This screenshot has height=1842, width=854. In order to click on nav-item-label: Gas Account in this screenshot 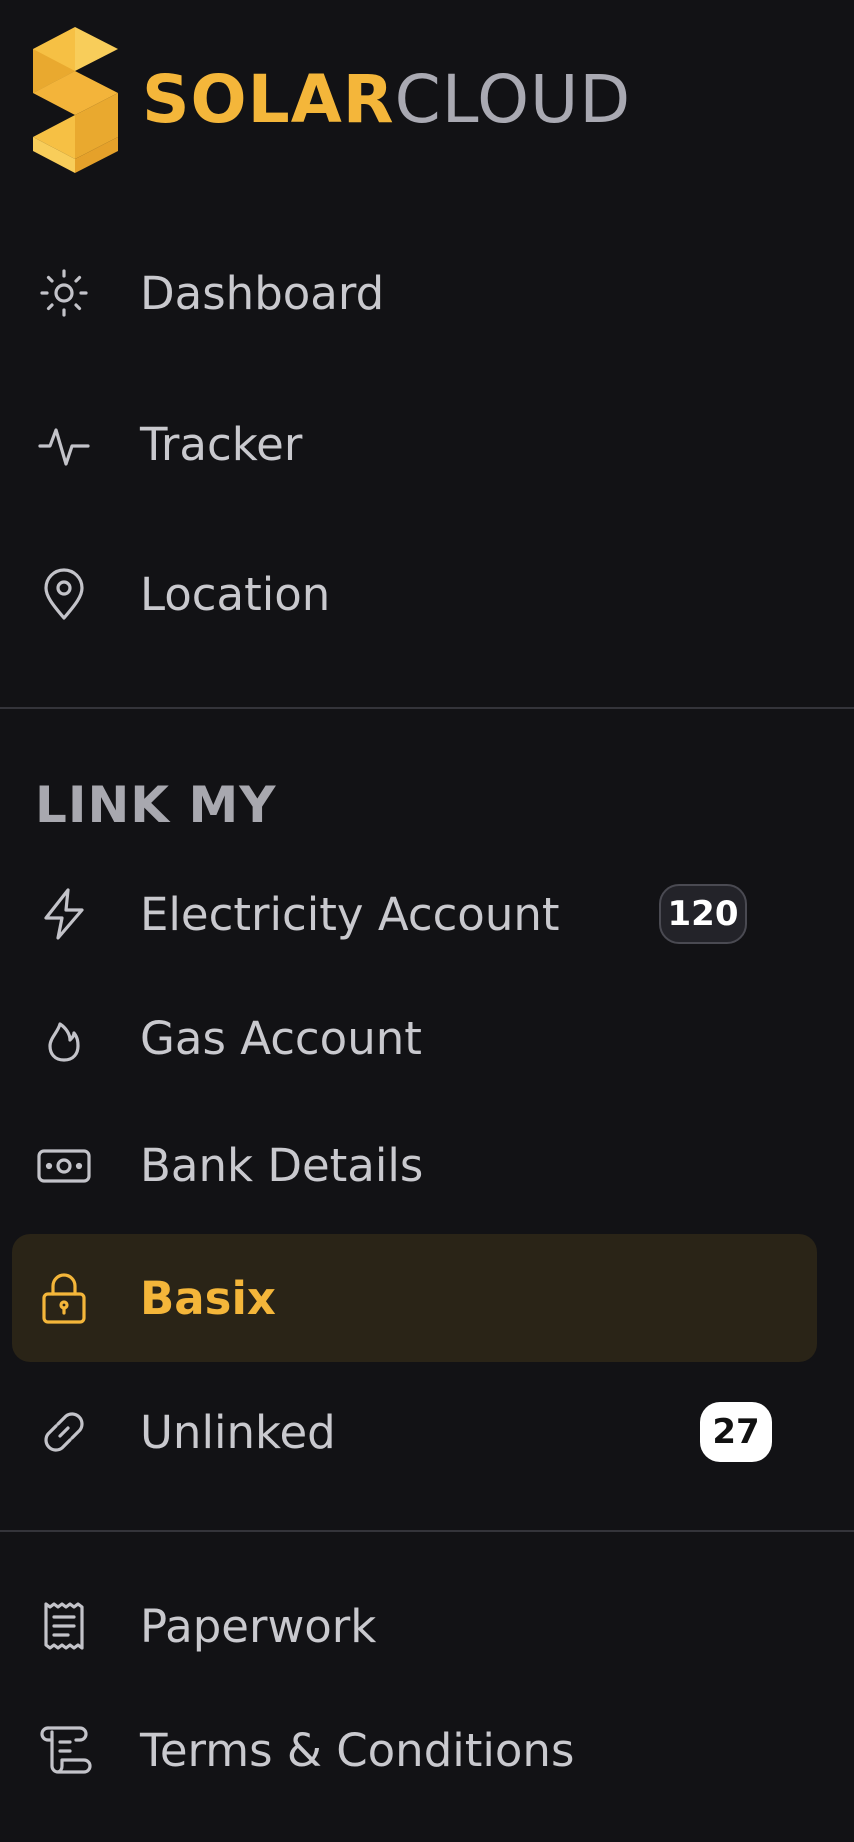, I will do `click(281, 1038)`.